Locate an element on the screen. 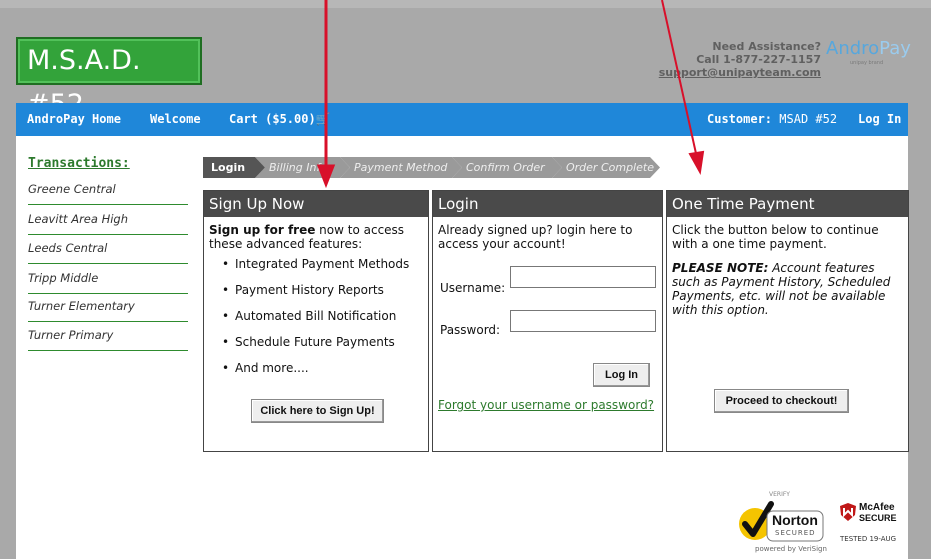 Image resolution: width=931 pixels, height=559 pixels. arrow-to-one-time is located at coordinates (683, 88).